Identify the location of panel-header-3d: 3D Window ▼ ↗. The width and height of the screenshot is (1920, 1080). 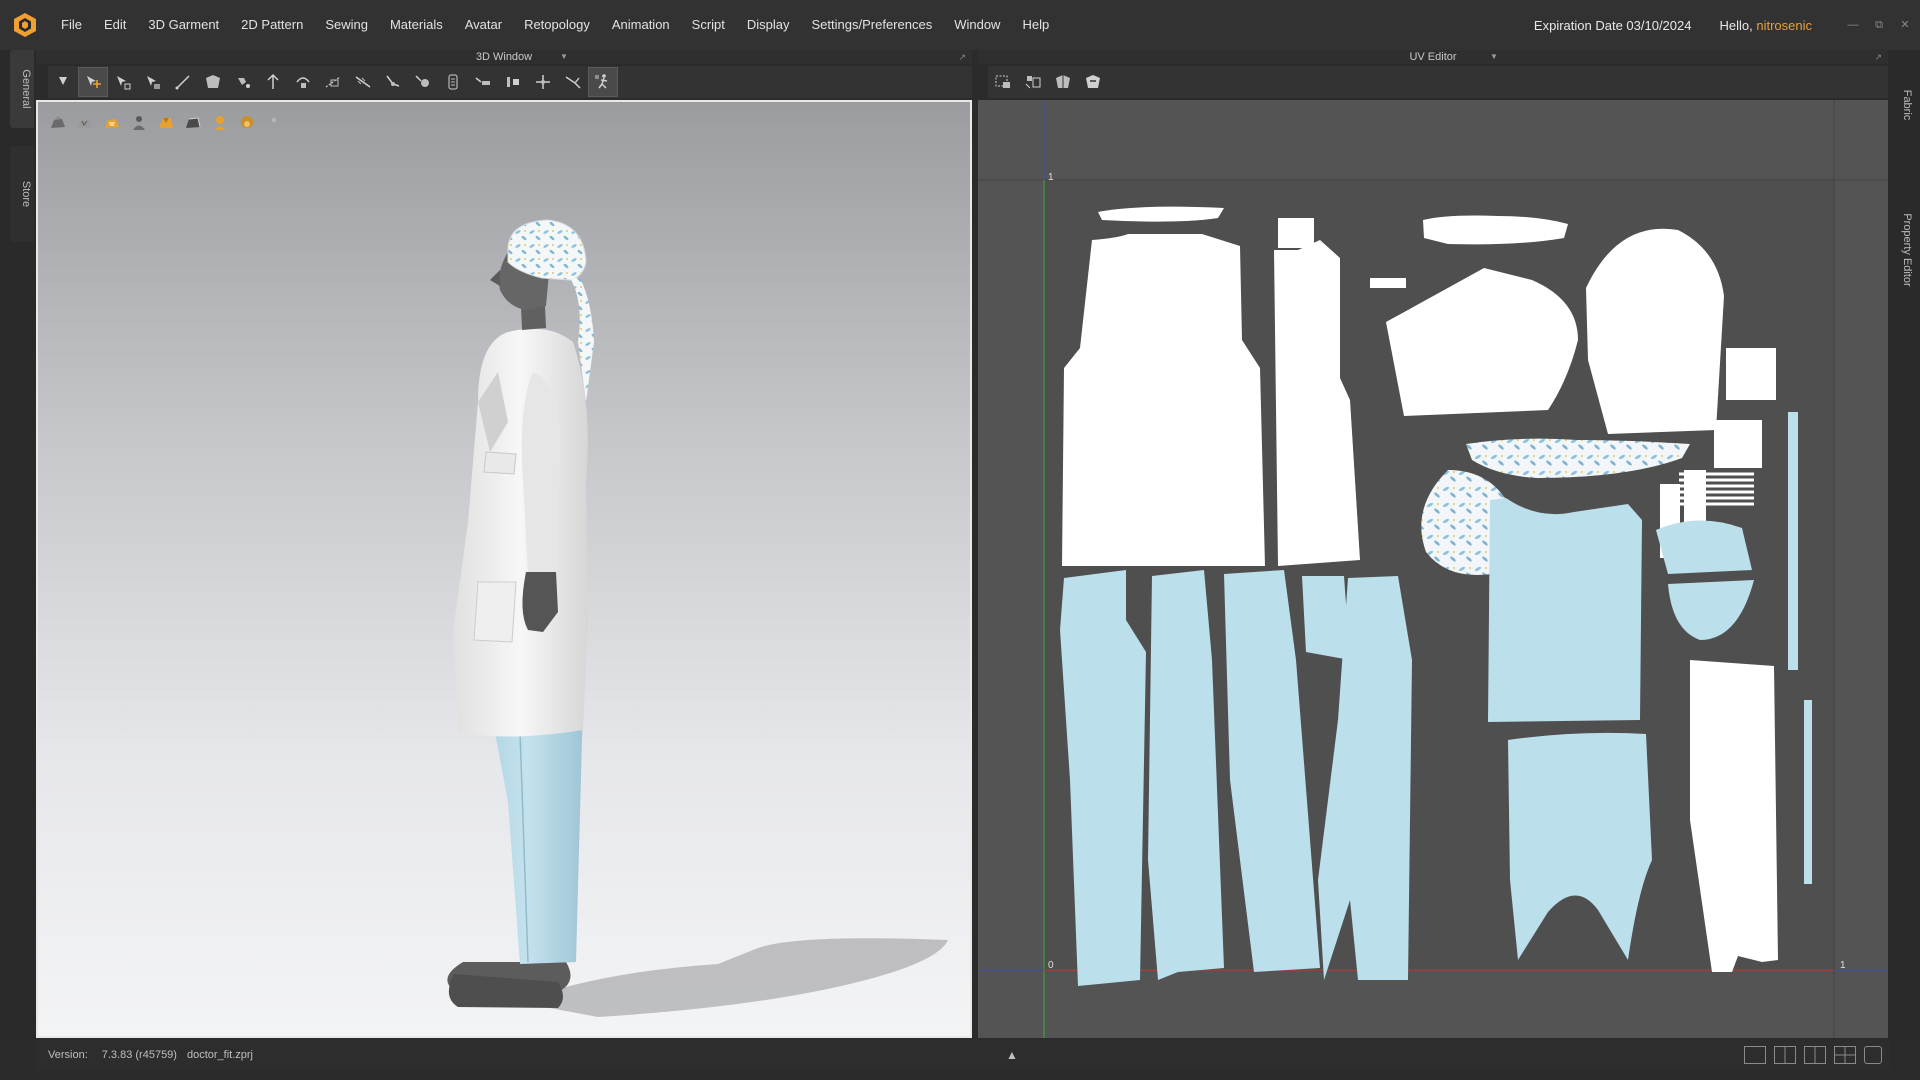
(504, 57).